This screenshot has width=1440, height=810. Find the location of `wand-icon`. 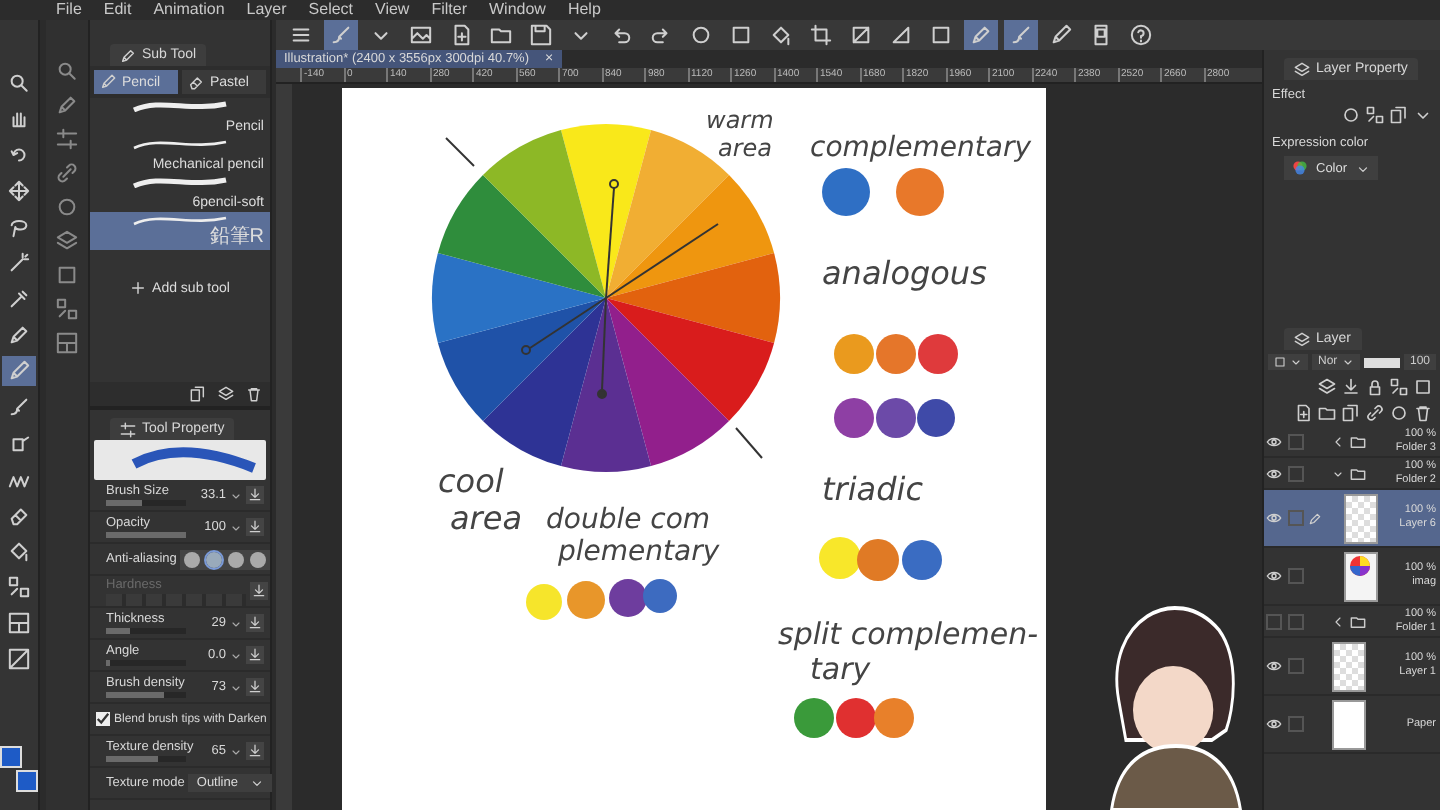

wand-icon is located at coordinates (19, 263).